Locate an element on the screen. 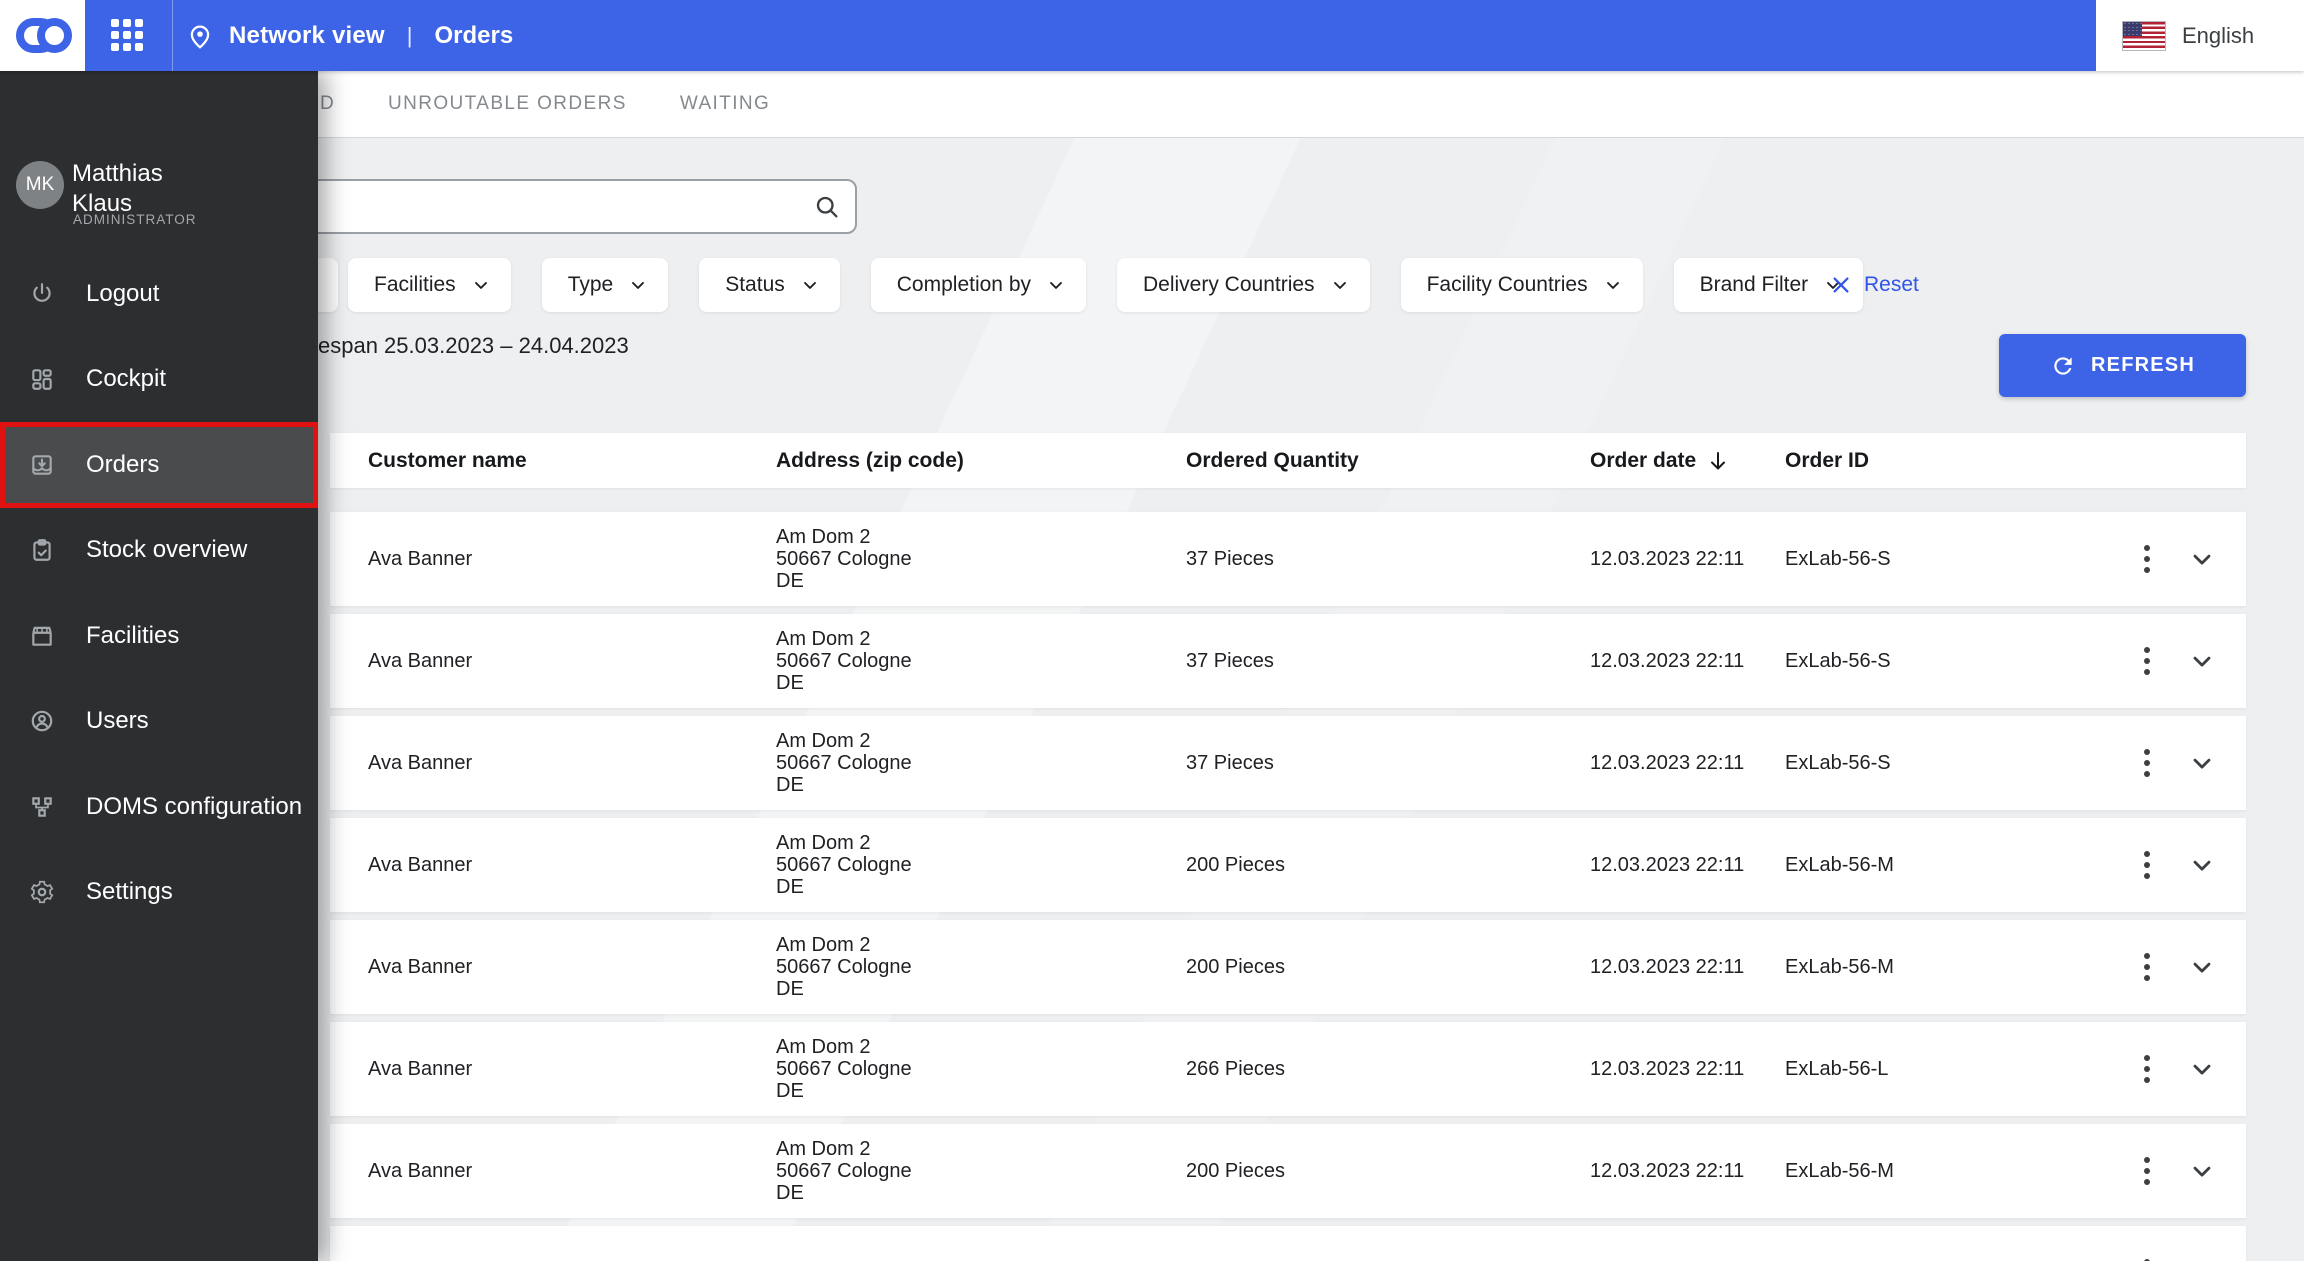  filter-delivery-countries: Delivery Countries is located at coordinates (1243, 285).